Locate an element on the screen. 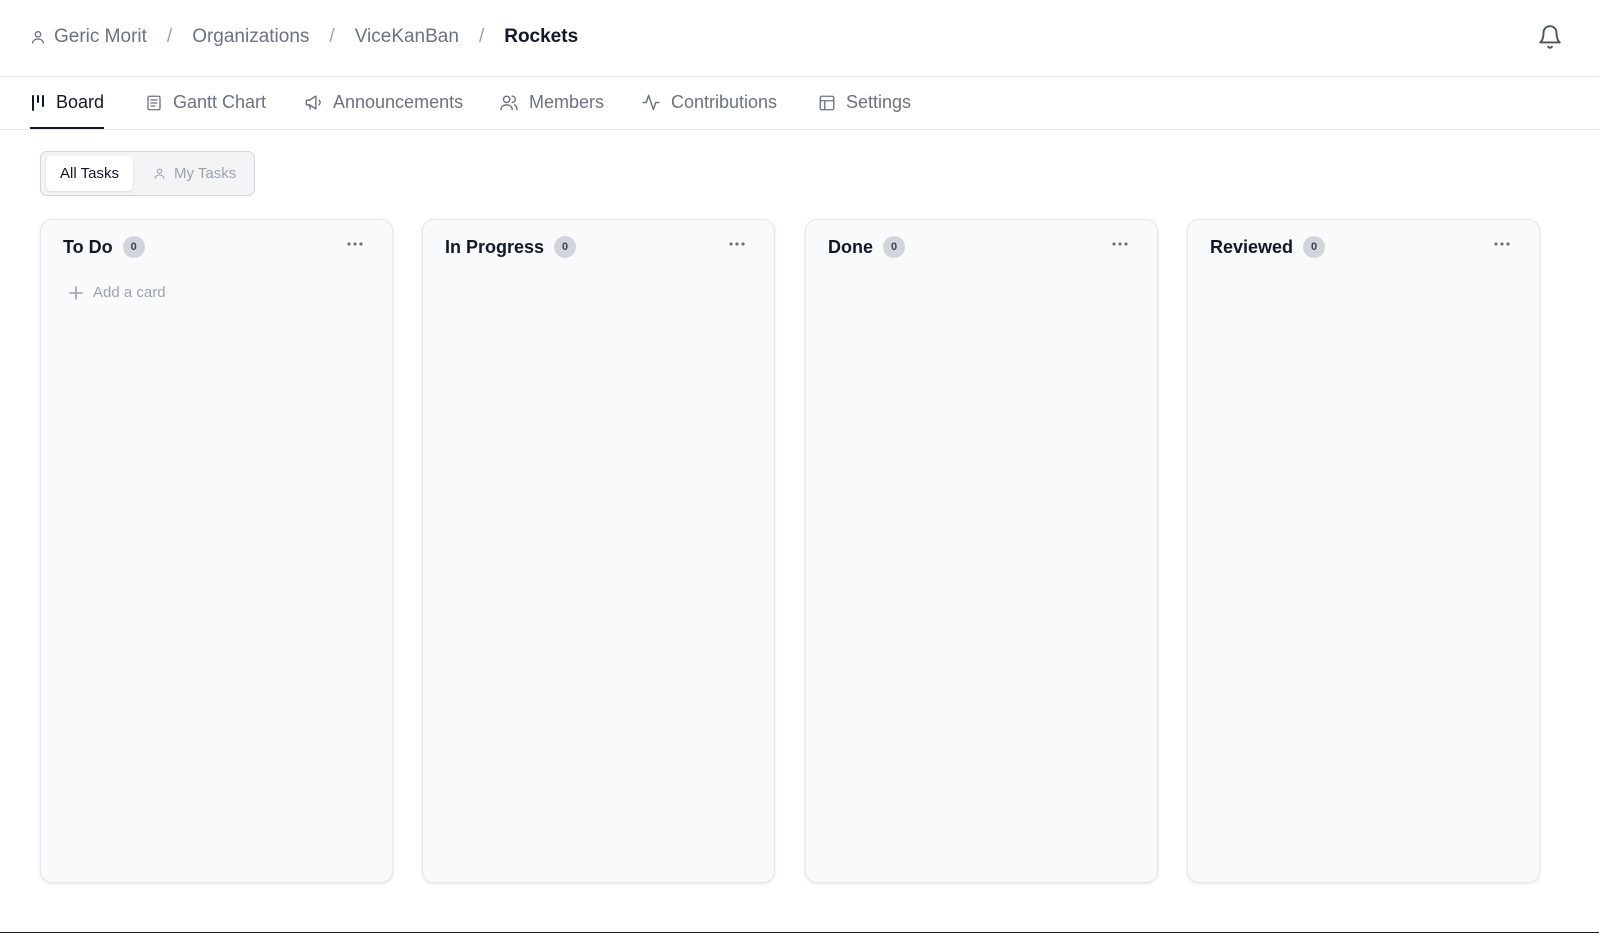  column-title: In Progress is located at coordinates (495, 246).